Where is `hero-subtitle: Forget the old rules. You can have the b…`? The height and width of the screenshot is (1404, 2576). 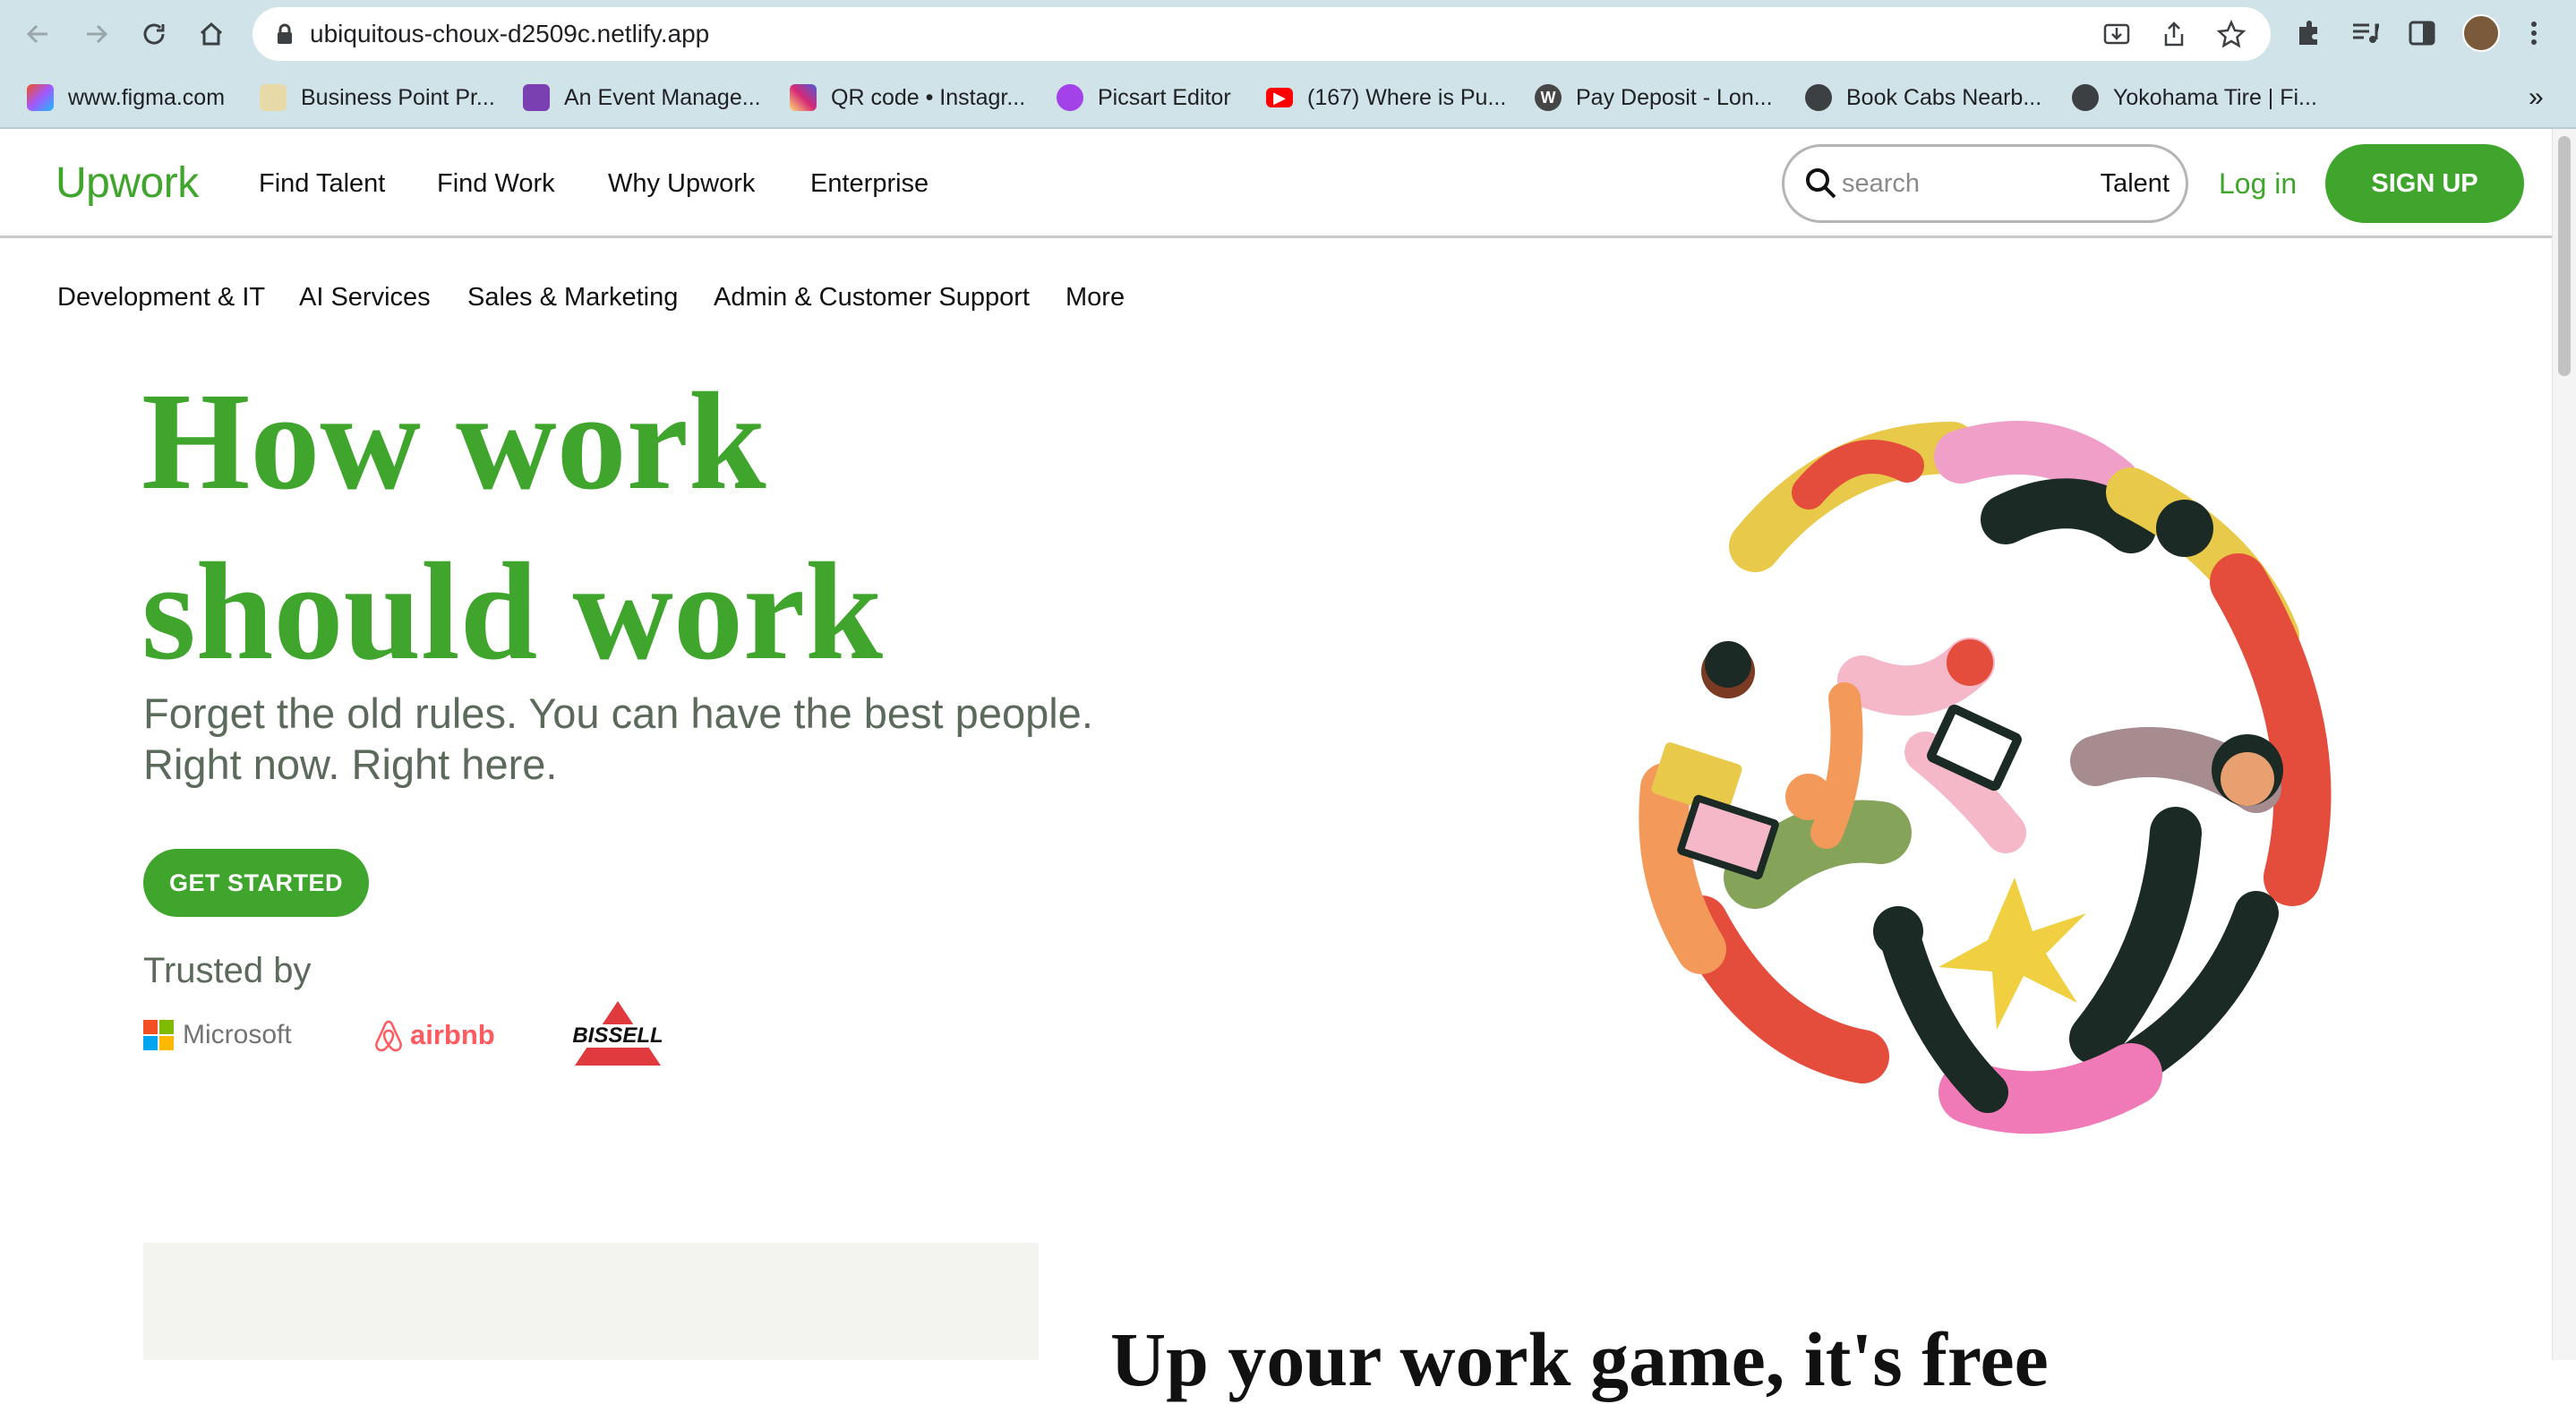
hero-subtitle: Forget the old rules. You can have the b… is located at coordinates (702, 739).